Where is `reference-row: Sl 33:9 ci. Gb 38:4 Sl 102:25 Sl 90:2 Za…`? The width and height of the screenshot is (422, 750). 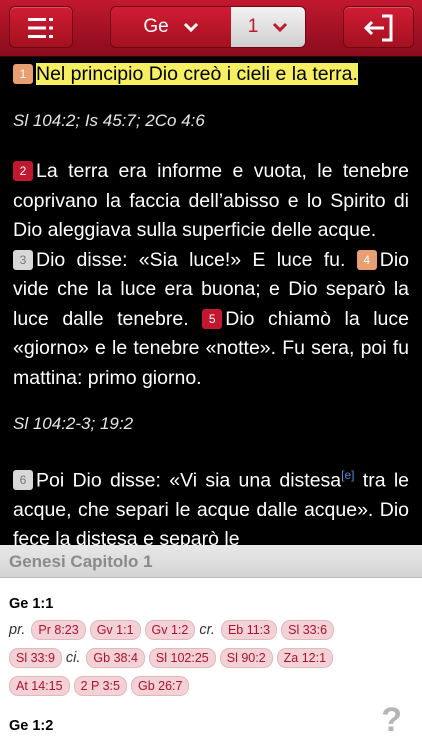
reference-row: Sl 33:9 ci. Gb 38:4 Sl 102:25 Sl 90:2 Za… is located at coordinates (211, 658).